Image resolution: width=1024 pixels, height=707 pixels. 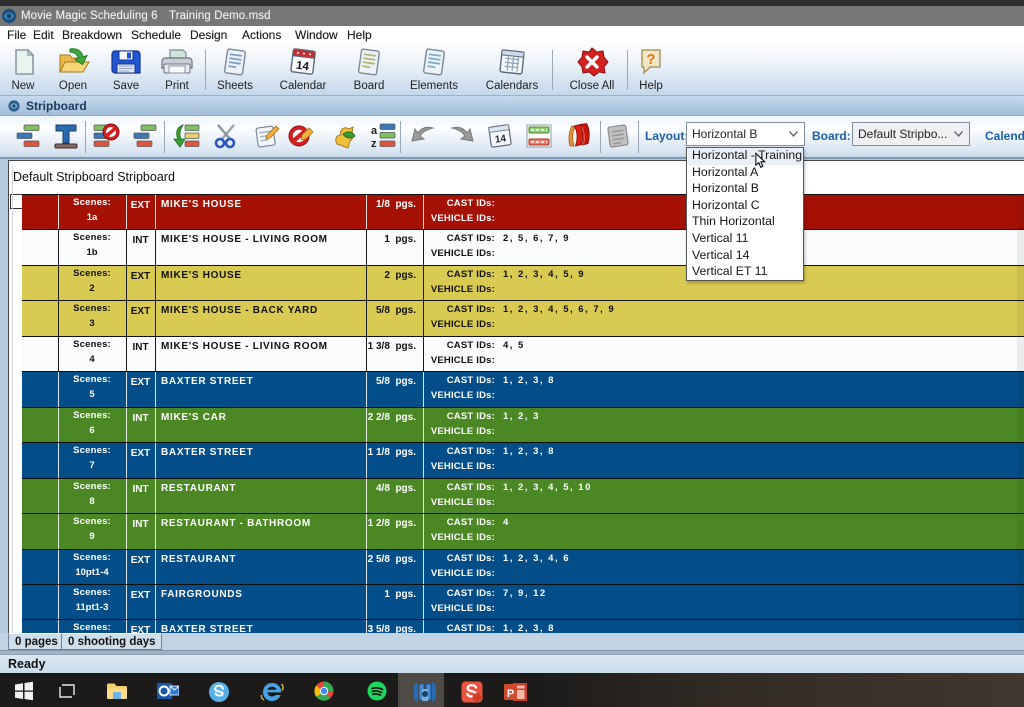 What do you see at coordinates (510, 694) in the screenshot?
I see `svg-text: P` at bounding box center [510, 694].